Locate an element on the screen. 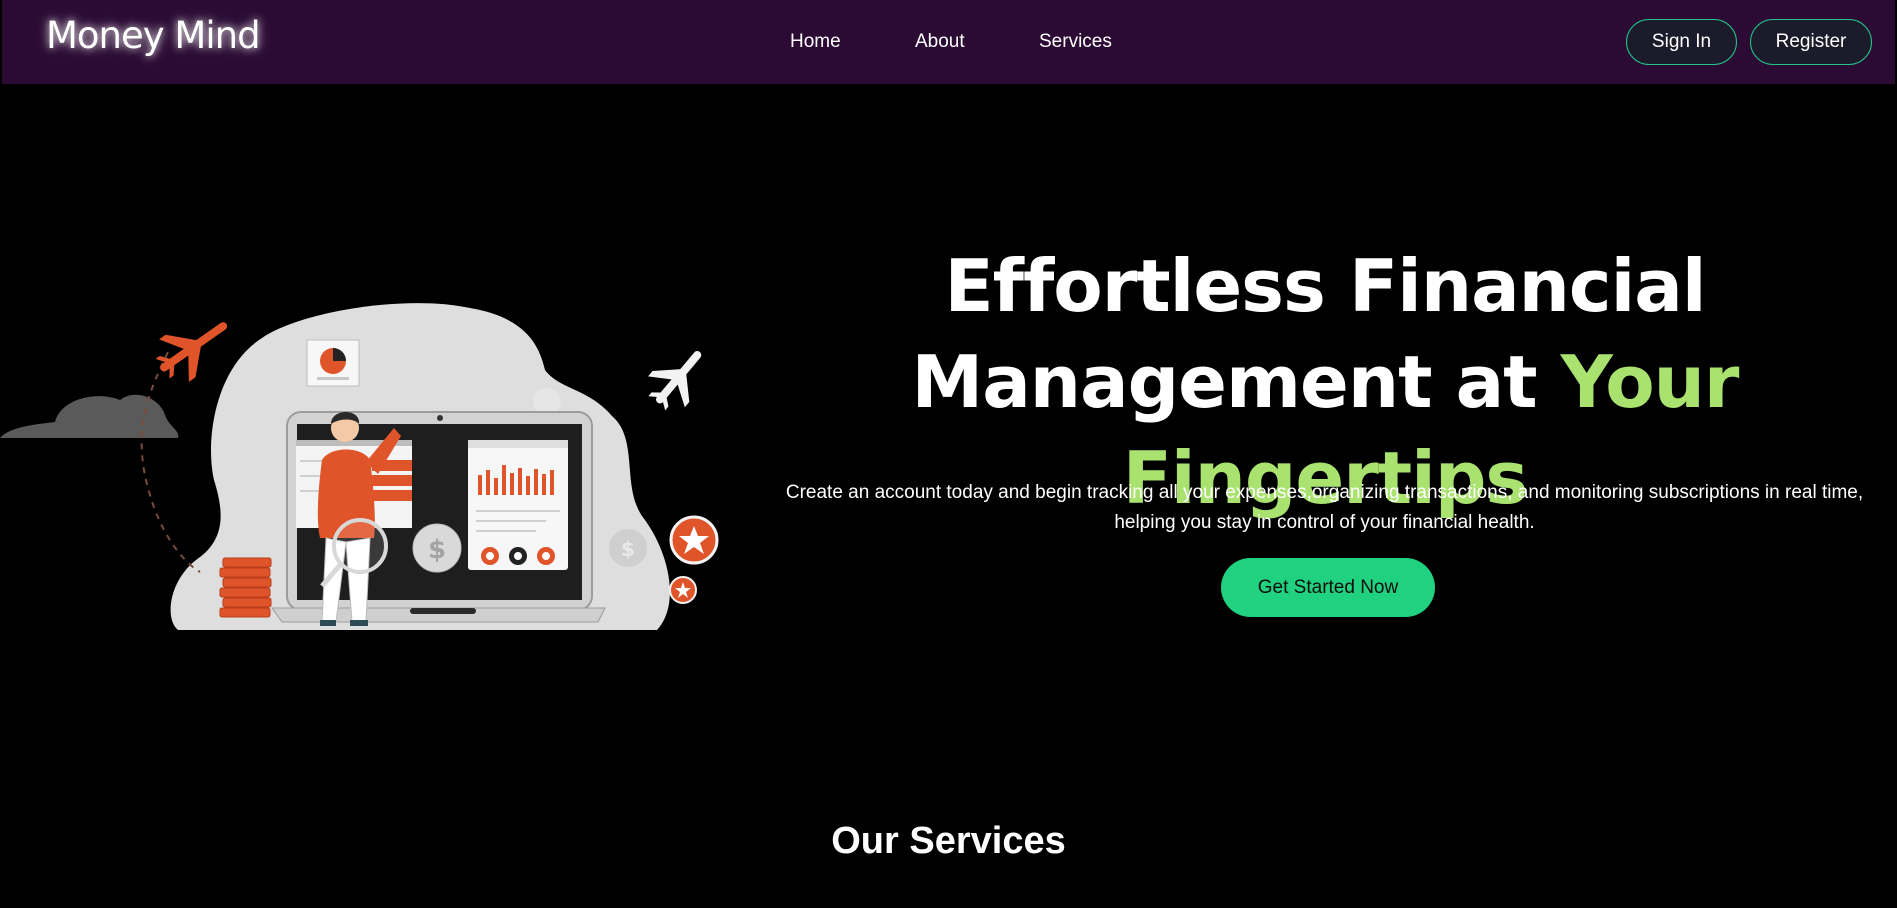  bar-chart-icon is located at coordinates (518, 505).